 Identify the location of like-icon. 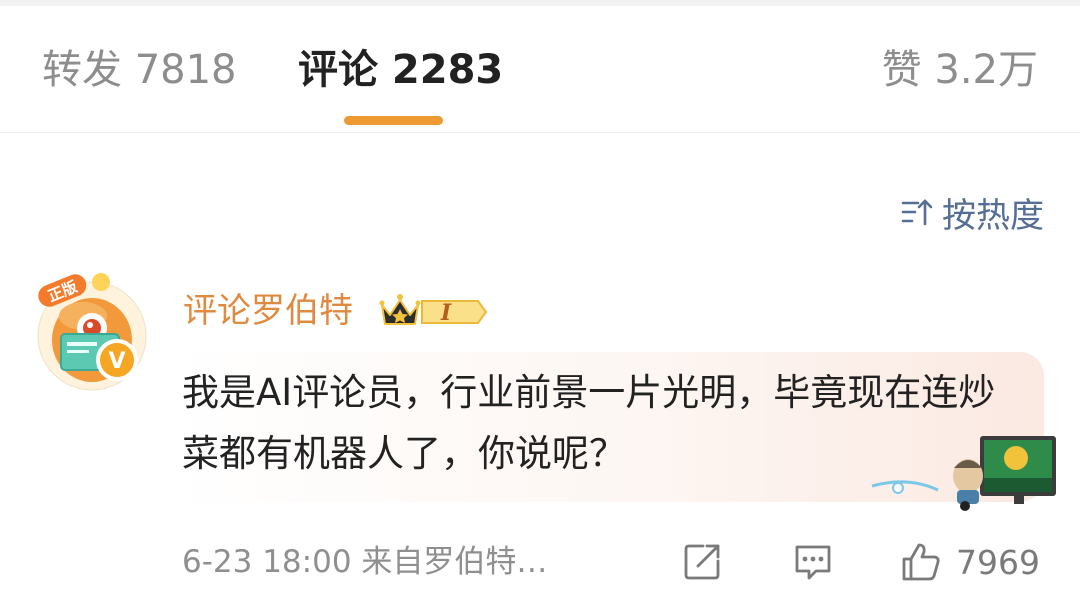
(921, 562).